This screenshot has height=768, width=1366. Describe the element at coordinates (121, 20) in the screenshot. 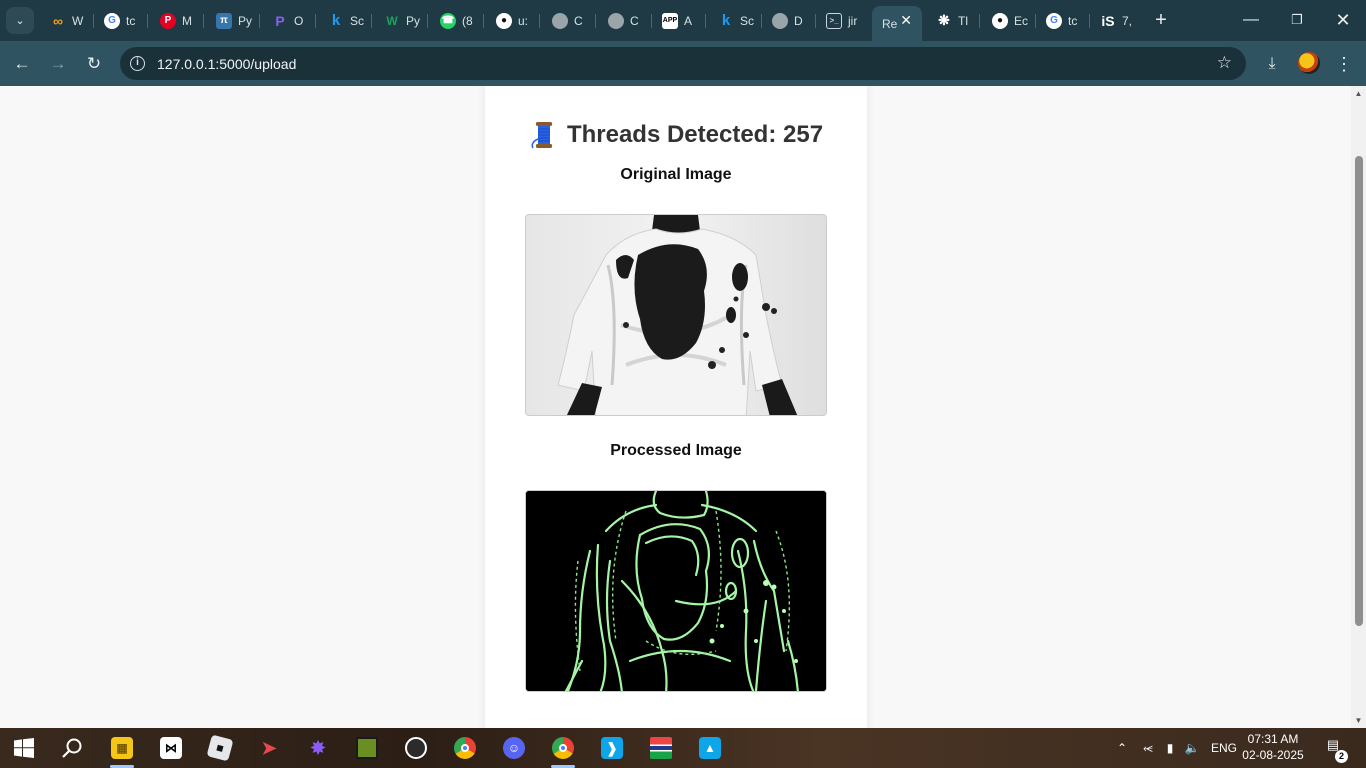

I see `tab-2: G tc` at that location.